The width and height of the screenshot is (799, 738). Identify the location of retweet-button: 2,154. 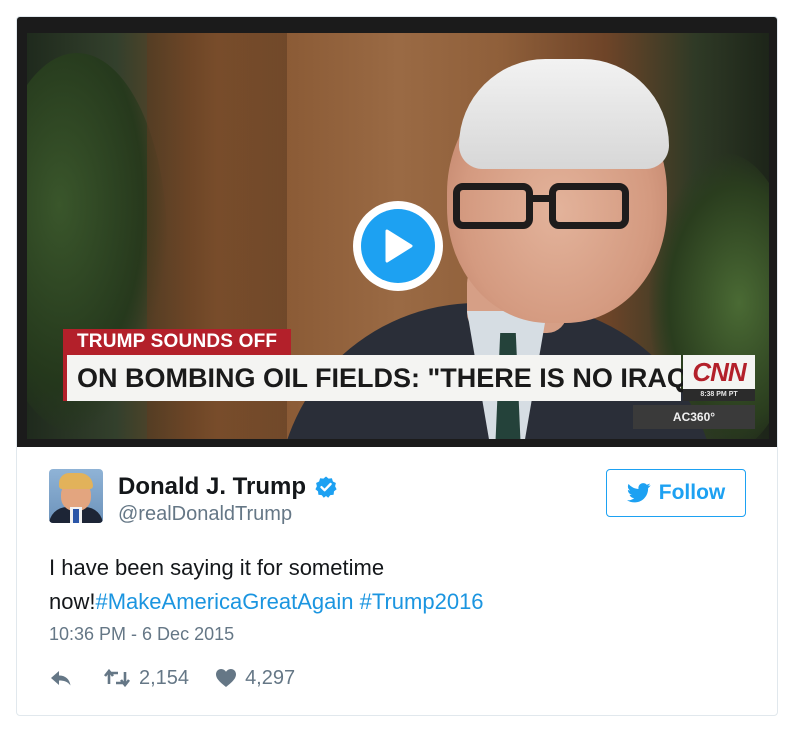
(146, 678).